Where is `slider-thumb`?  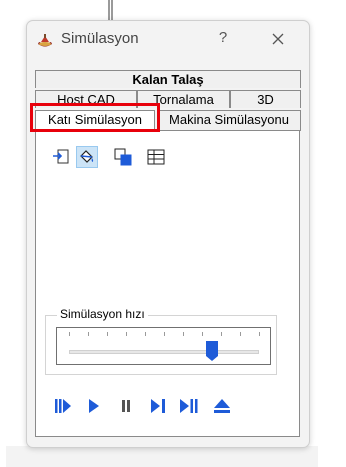
slider-thumb is located at coordinates (212, 351).